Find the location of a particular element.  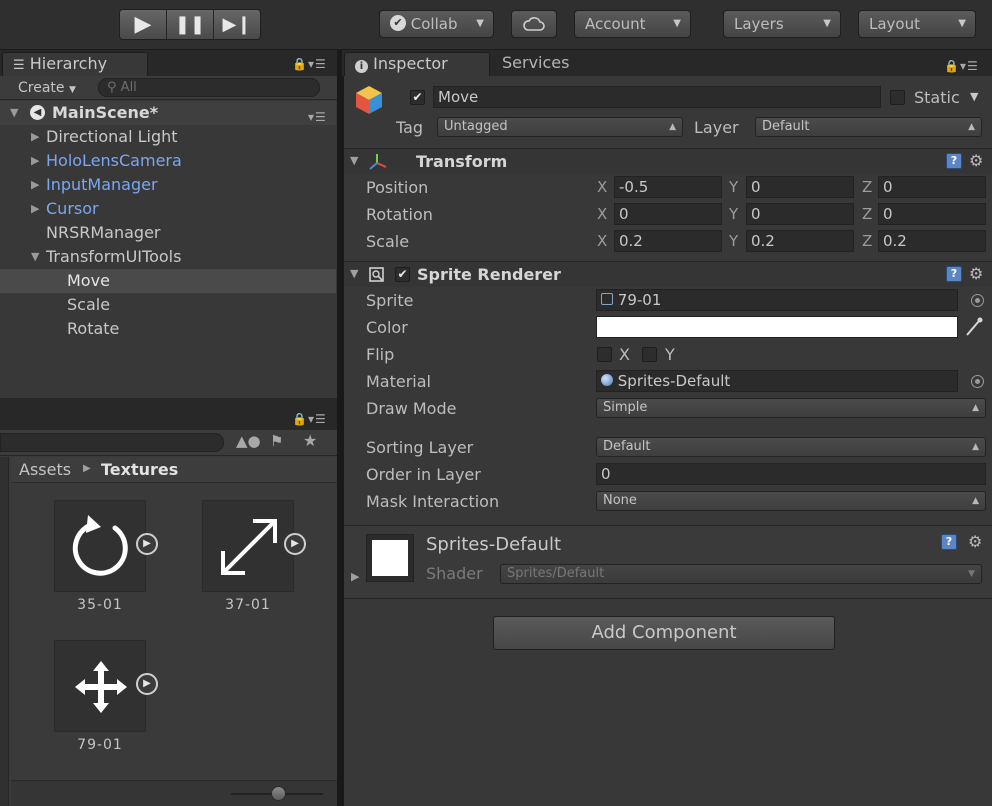

transform-header: ▼ Transform ? ⚙ is located at coordinates (668, 161).